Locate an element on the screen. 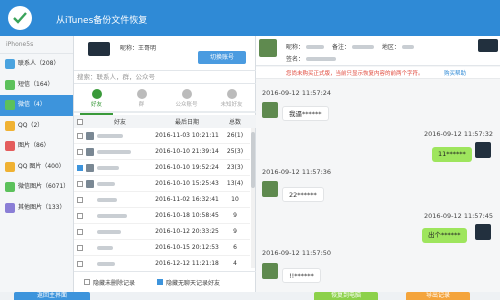  area-label: 地区： is located at coordinates (390, 47).